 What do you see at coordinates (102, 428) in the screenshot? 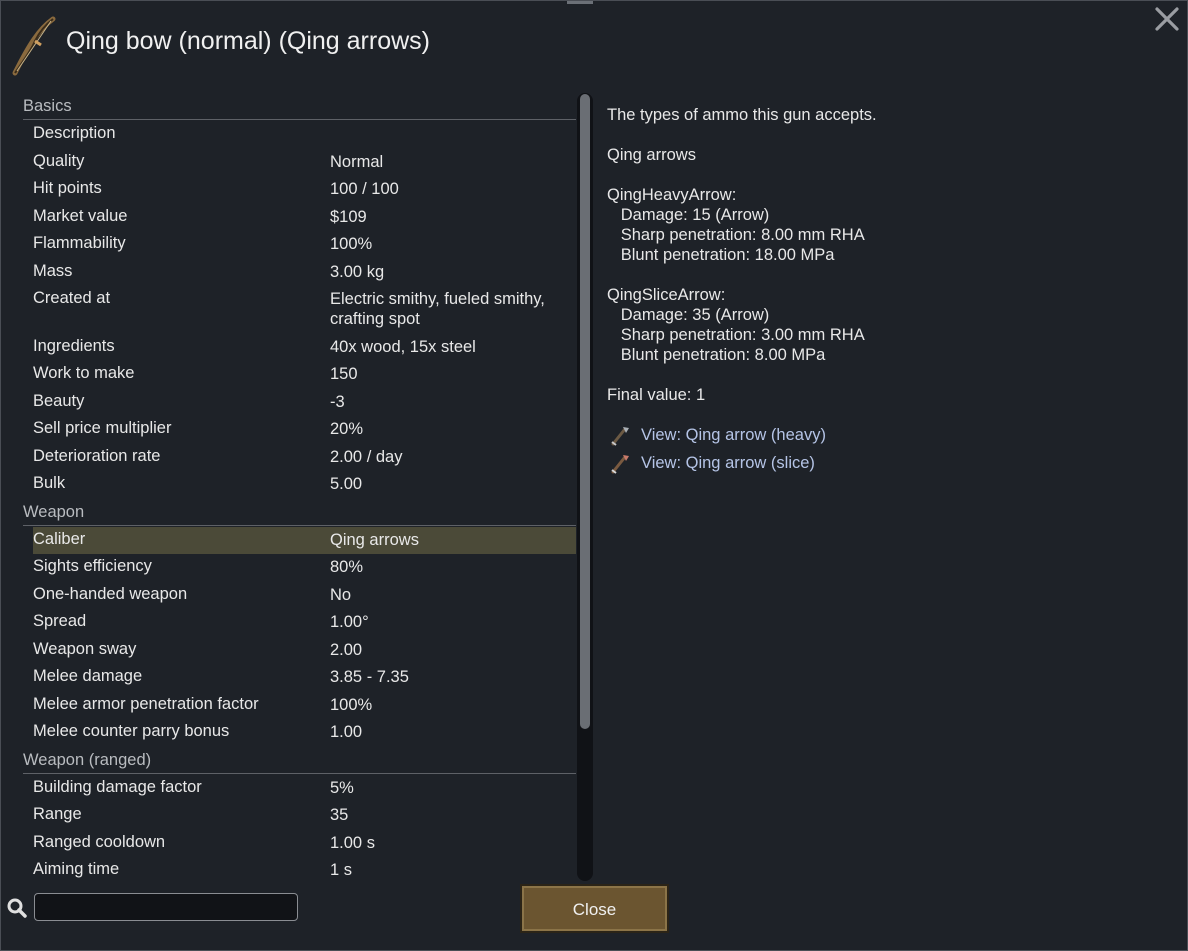
I see `stat-label: Sell price multiplier` at bounding box center [102, 428].